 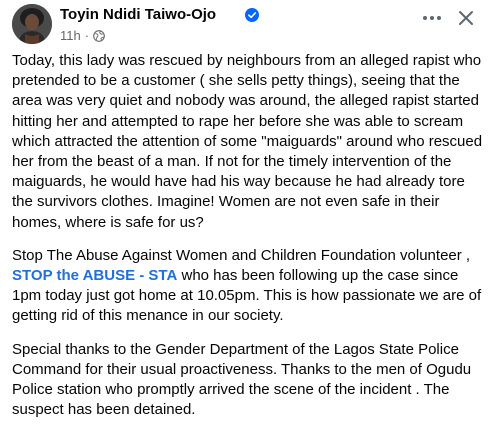 I want to click on author-name: Toyin Ndidi Taiwo-Ojo, so click(x=138, y=14).